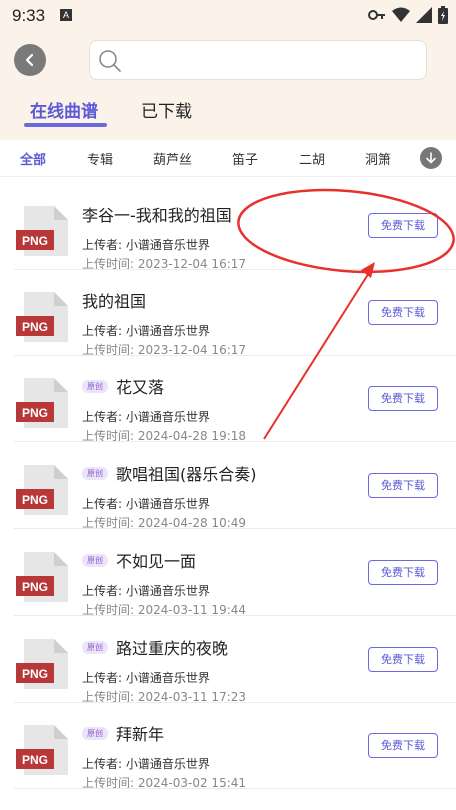 This screenshot has width=456, height=810. I want to click on song-title: 李谷一-我和我的祖国, so click(157, 215).